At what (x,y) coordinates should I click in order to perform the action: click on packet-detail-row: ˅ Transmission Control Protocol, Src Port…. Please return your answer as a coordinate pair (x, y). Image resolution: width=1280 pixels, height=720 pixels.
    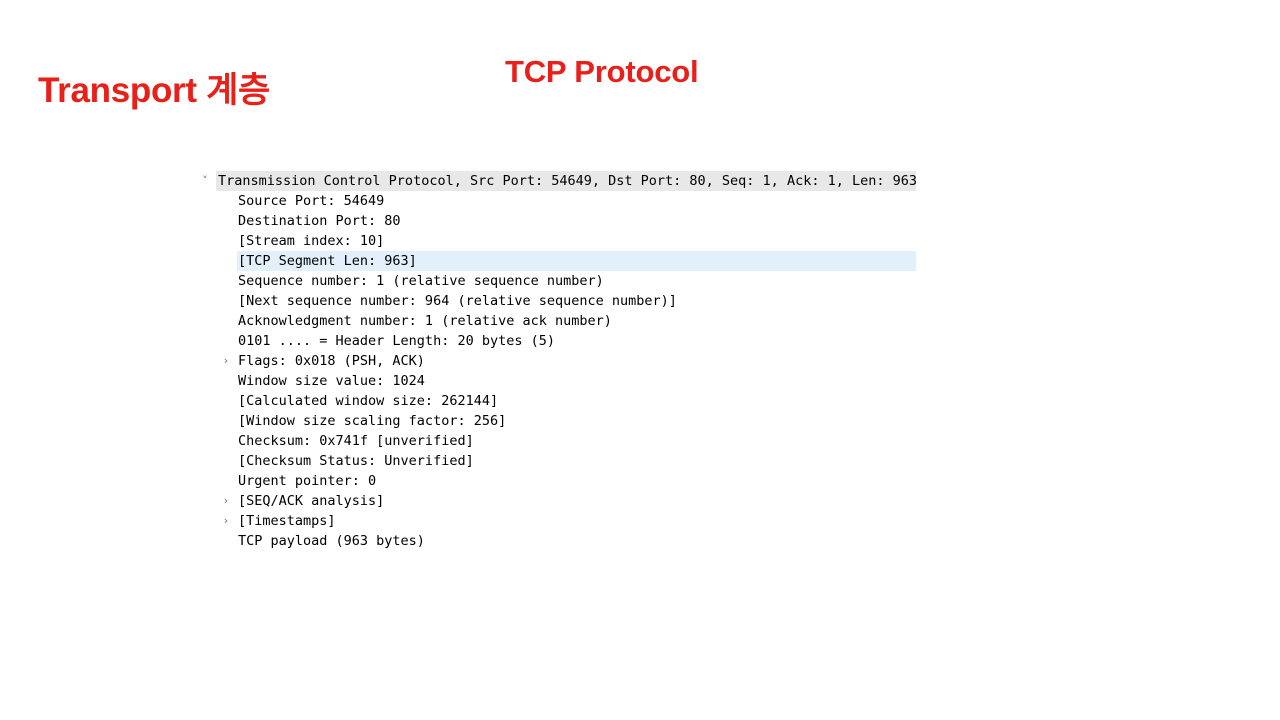
    Looking at the image, I should click on (576, 181).